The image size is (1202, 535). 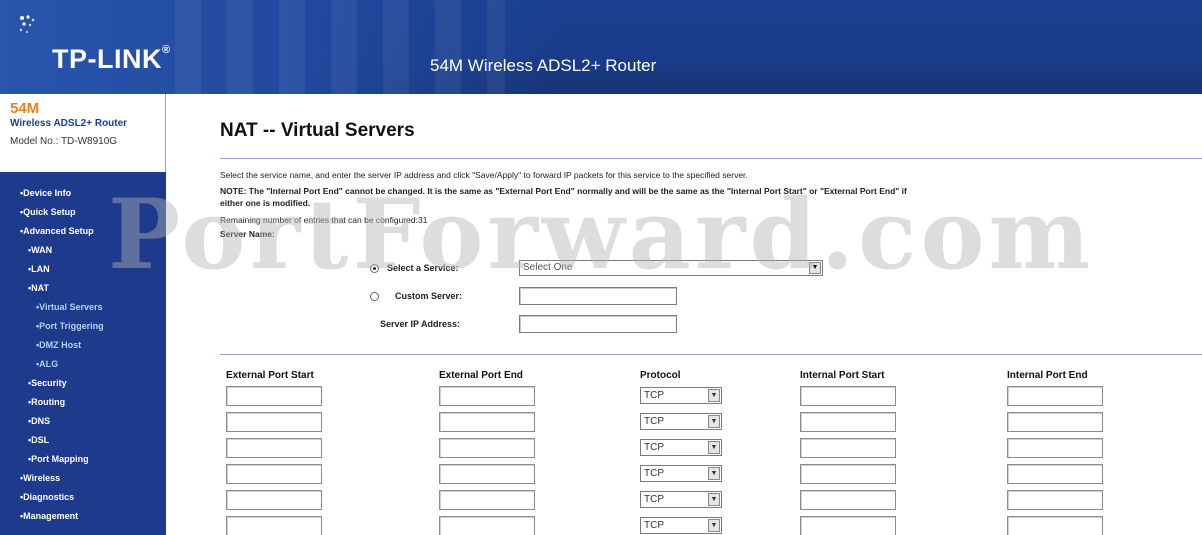 I want to click on tp-link-logo: TP-LINK®, so click(x=111, y=59).